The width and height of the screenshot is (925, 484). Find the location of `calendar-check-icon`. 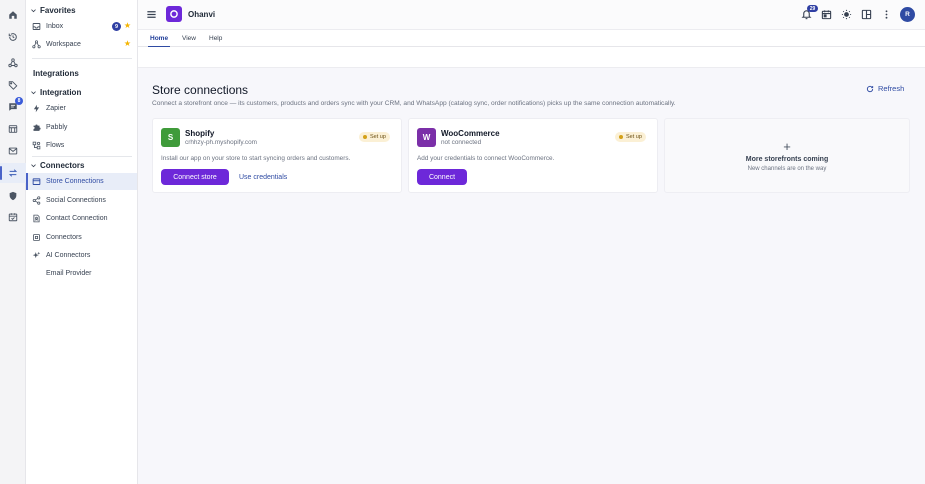

calendar-check-icon is located at coordinates (13, 217).